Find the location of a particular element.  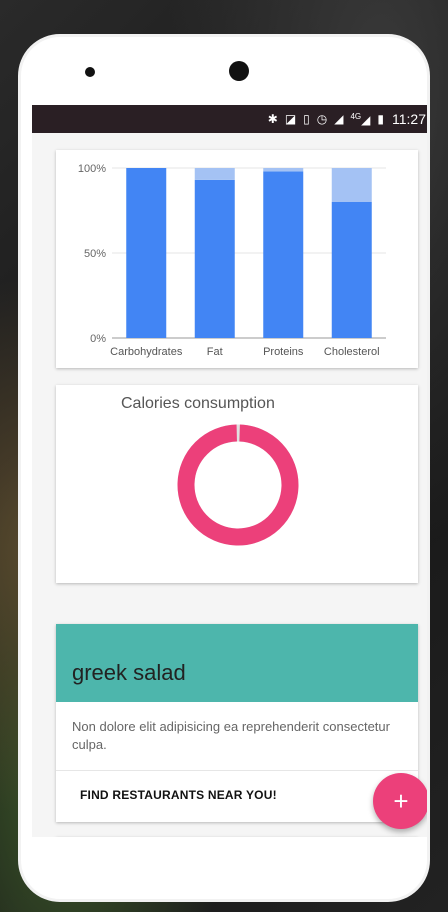

x-tick-label: Carbohydrates is located at coordinates (146, 352).